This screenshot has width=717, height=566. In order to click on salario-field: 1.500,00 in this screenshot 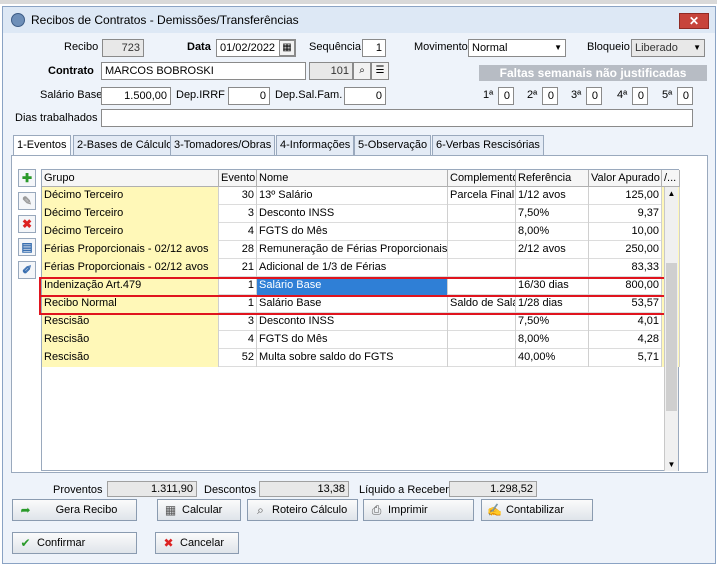, I will do `click(136, 96)`.